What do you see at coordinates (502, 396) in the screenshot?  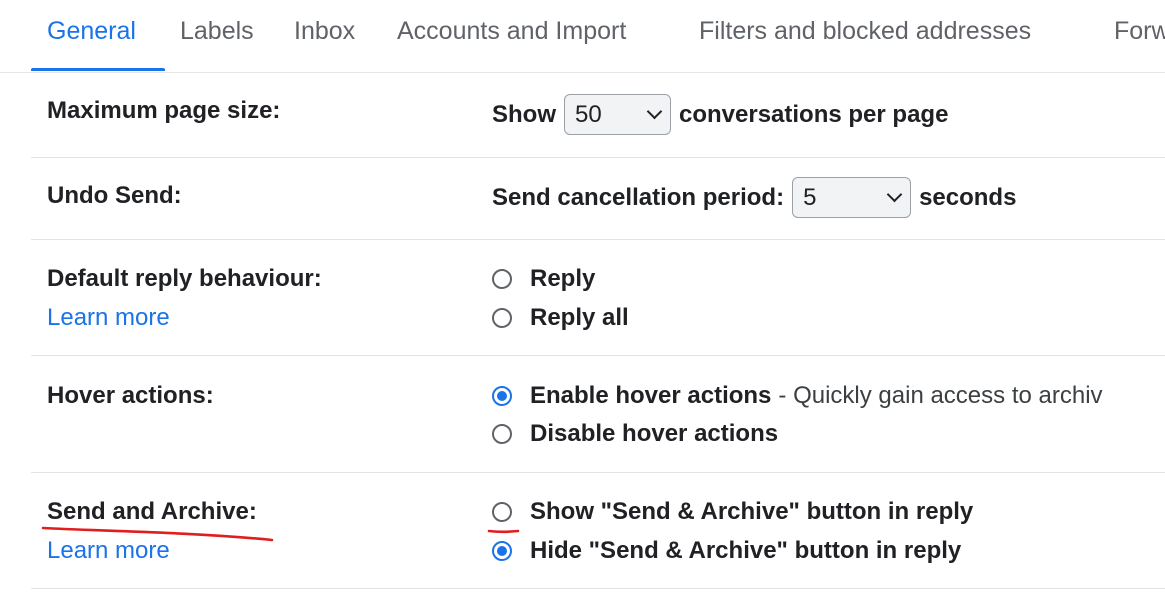 I see `enable-hover-actions-radio` at bounding box center [502, 396].